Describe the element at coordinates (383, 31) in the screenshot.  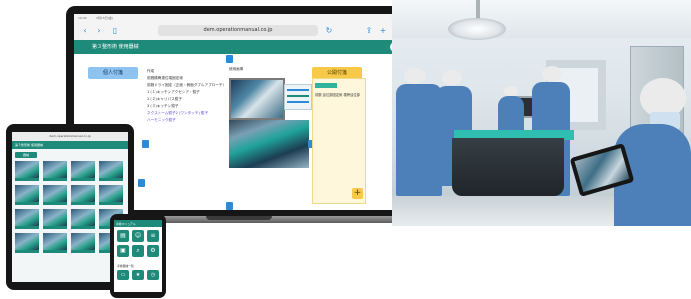
I see `add-tab-icon: +` at that location.